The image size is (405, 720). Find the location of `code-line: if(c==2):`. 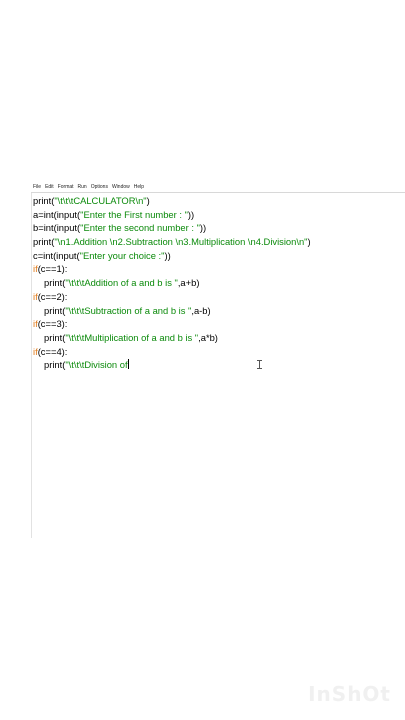

code-line: if(c==2): is located at coordinates (218, 297).